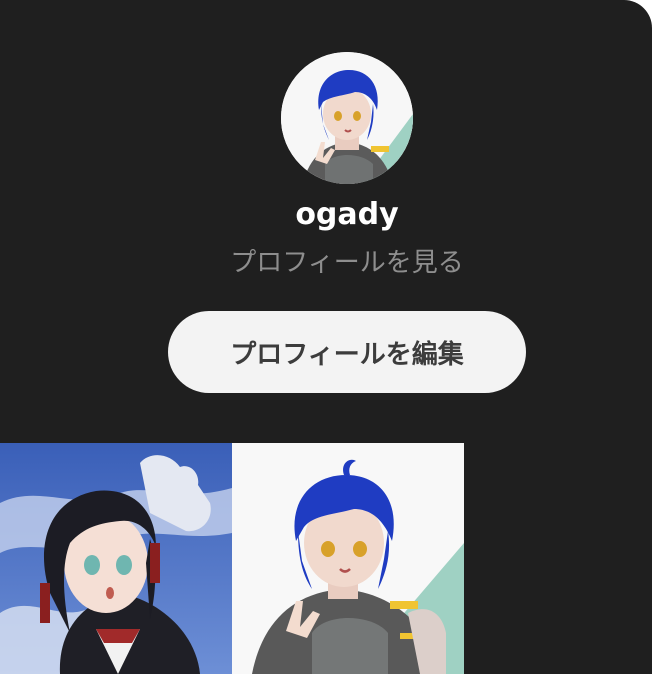  Describe the element at coordinates (347, 352) in the screenshot. I see `edit-profile-button: プロフィールを編集` at that location.